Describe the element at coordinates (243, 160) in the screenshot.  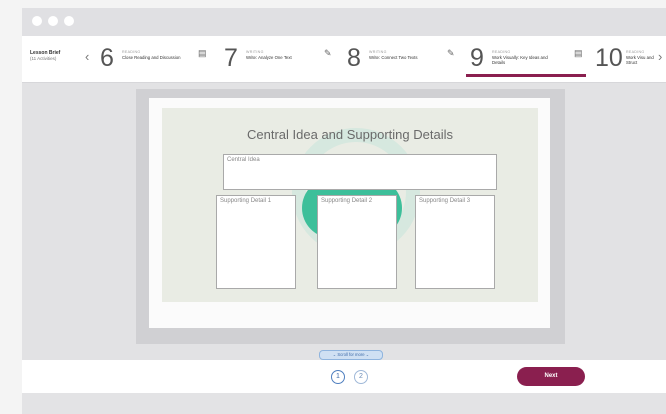
I see `central-idea-label: Central Idea` at that location.